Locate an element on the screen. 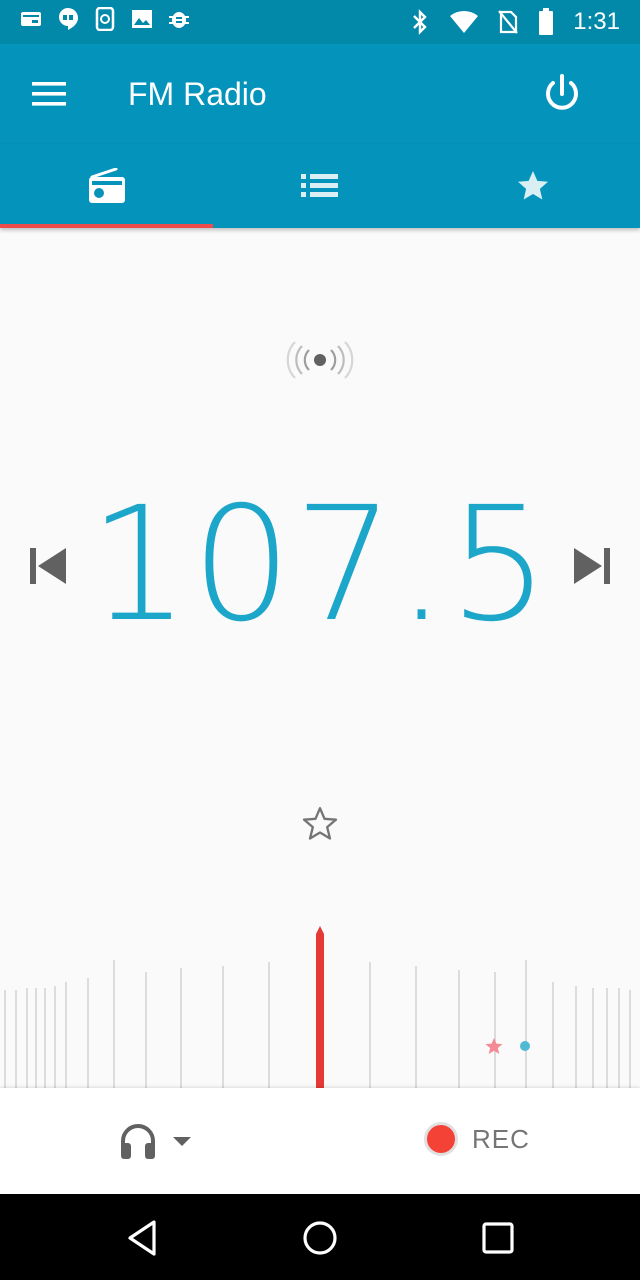  bug-icon is located at coordinates (179, 19).